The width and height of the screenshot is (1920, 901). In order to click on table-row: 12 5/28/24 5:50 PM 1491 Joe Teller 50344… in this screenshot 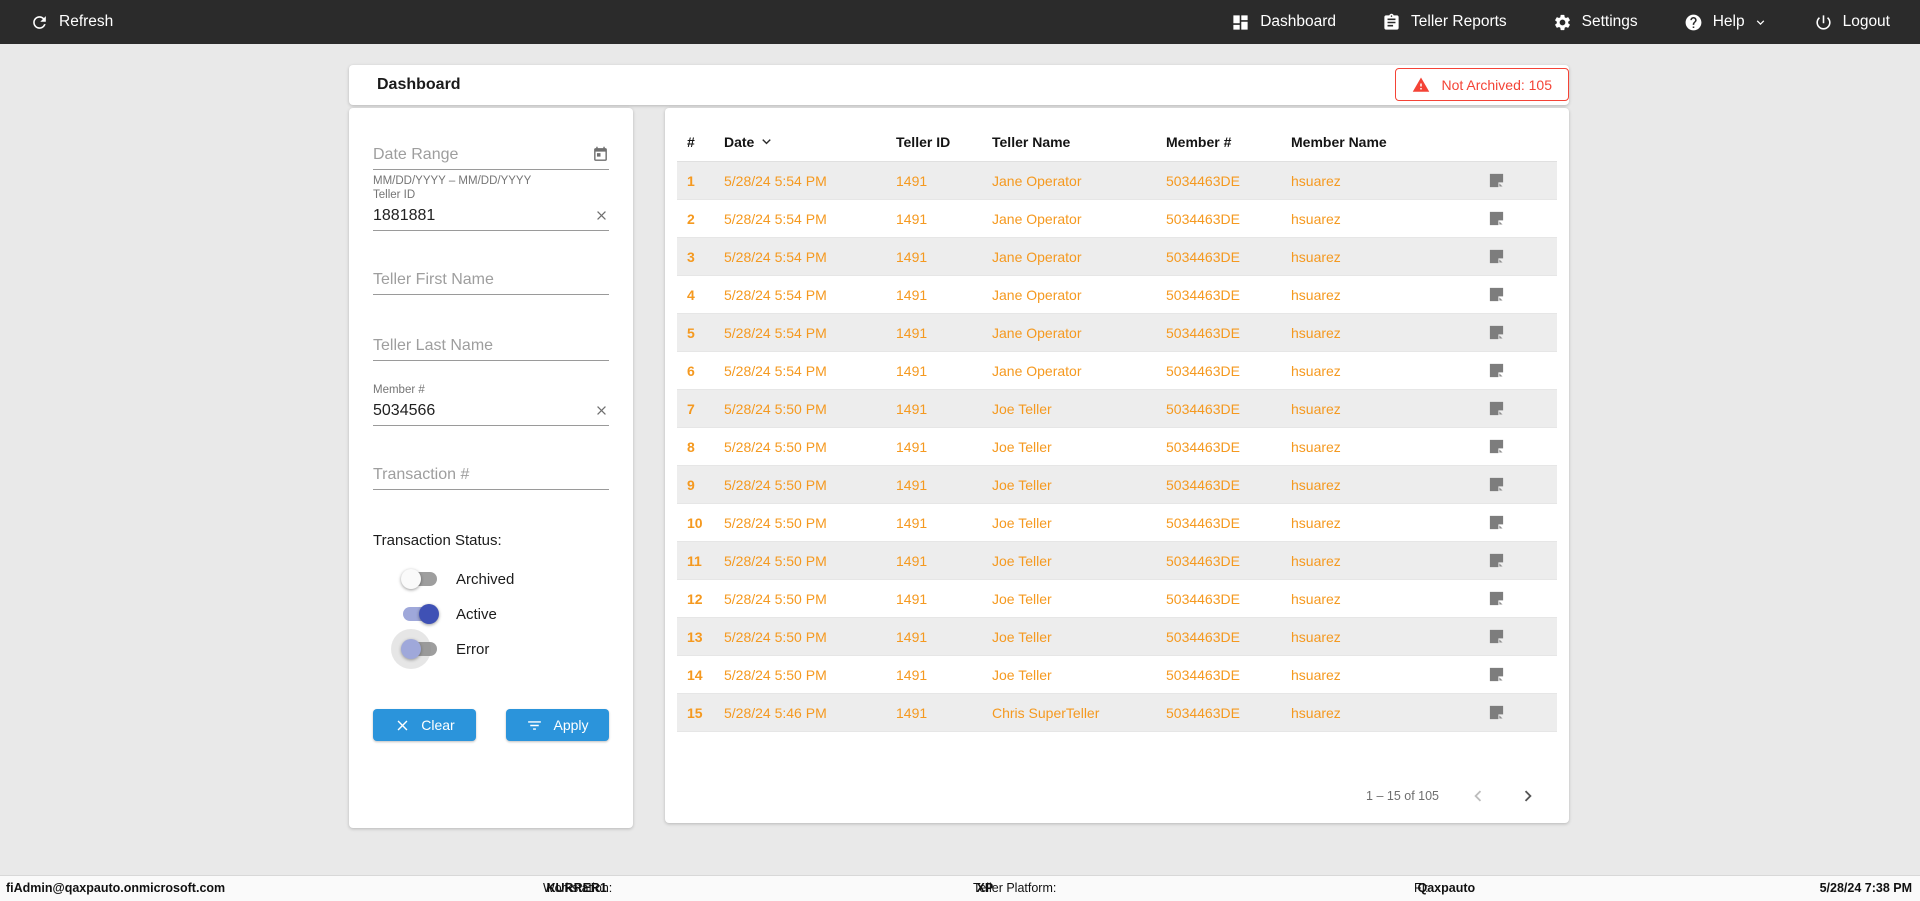, I will do `click(1117, 599)`.